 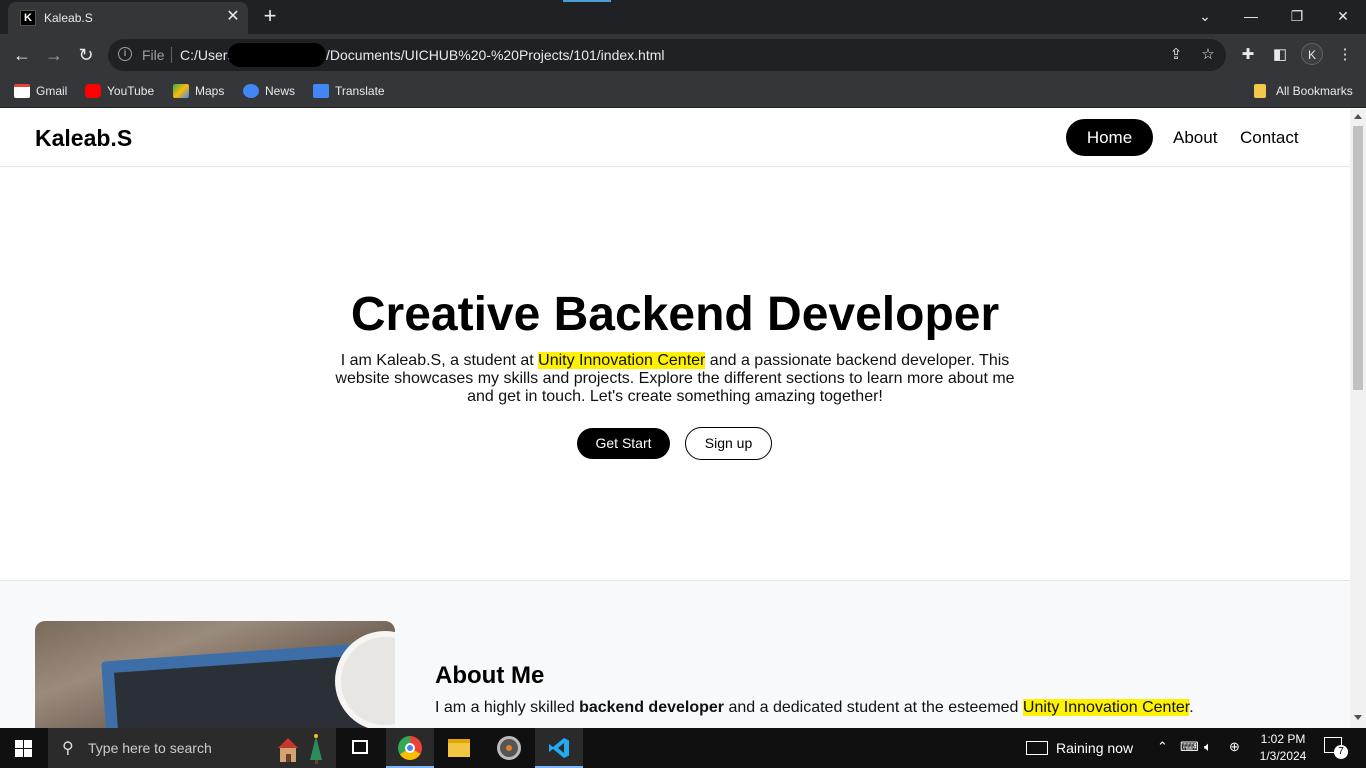 I want to click on chrome-taskbar-icon, so click(x=410, y=748).